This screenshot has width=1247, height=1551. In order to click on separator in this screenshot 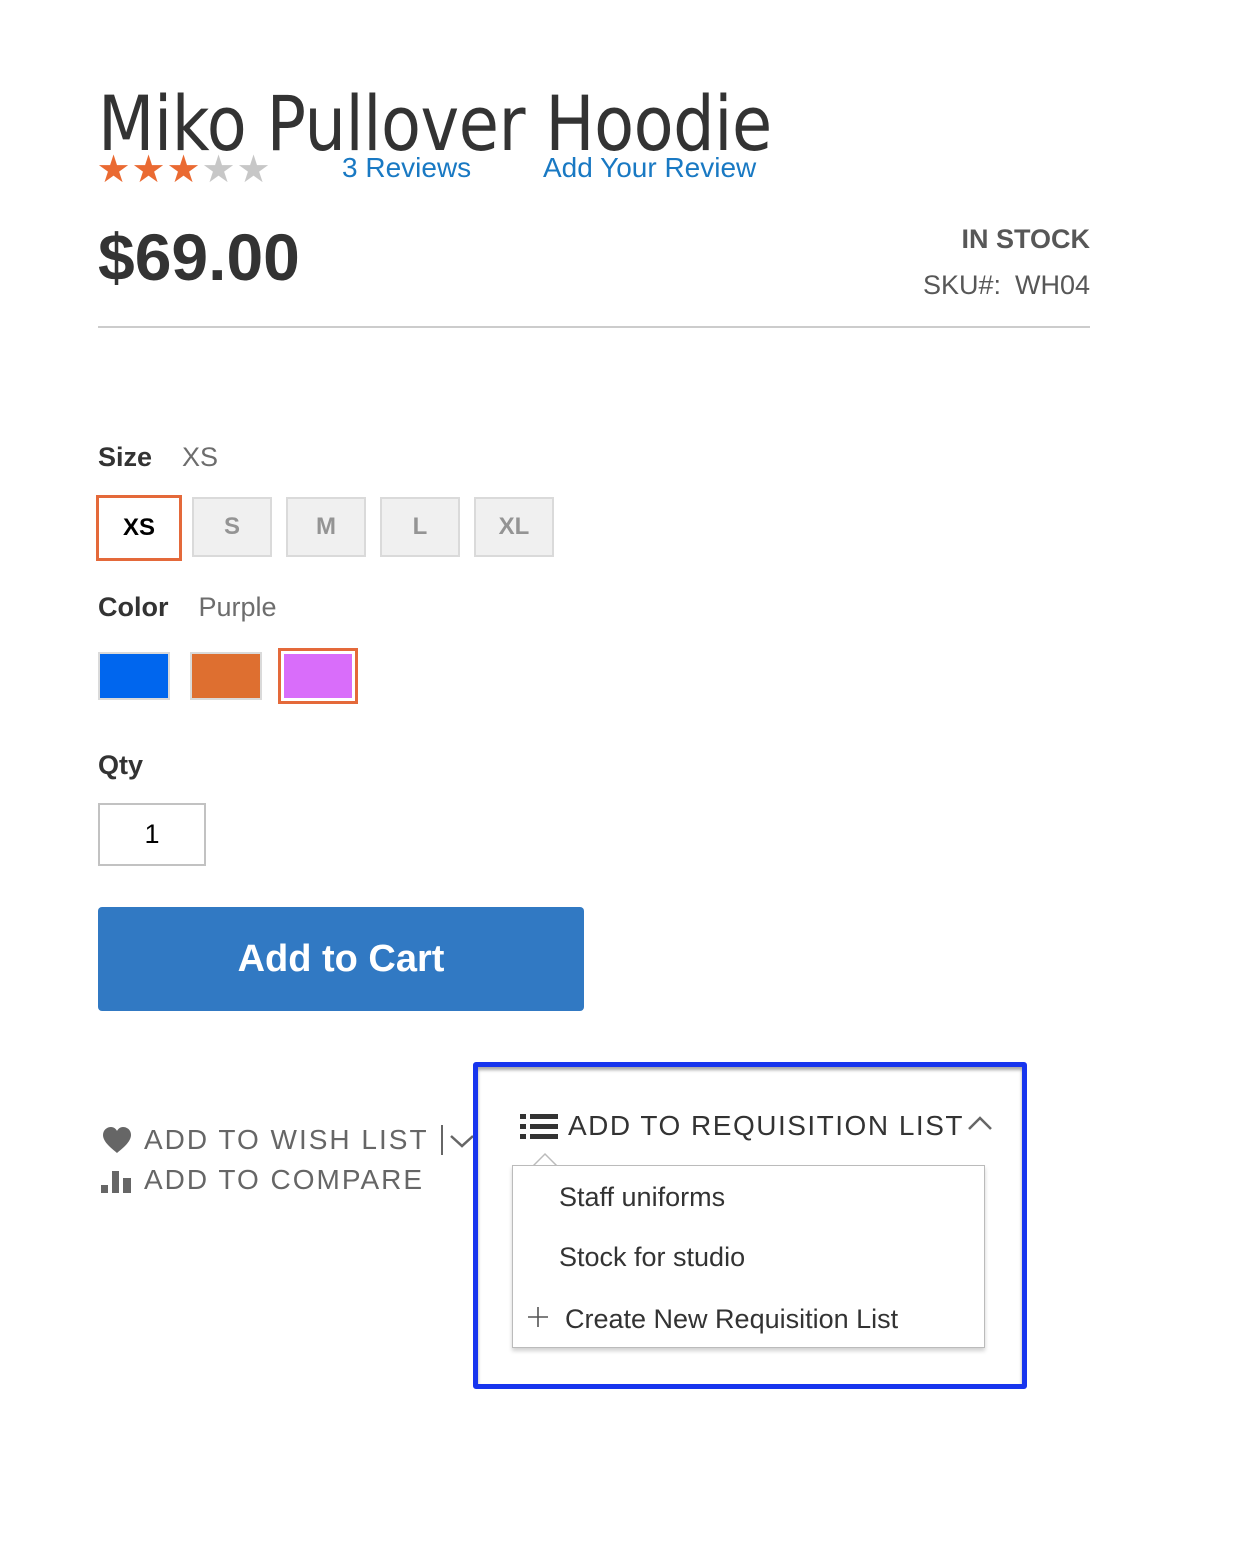, I will do `click(441, 1140)`.